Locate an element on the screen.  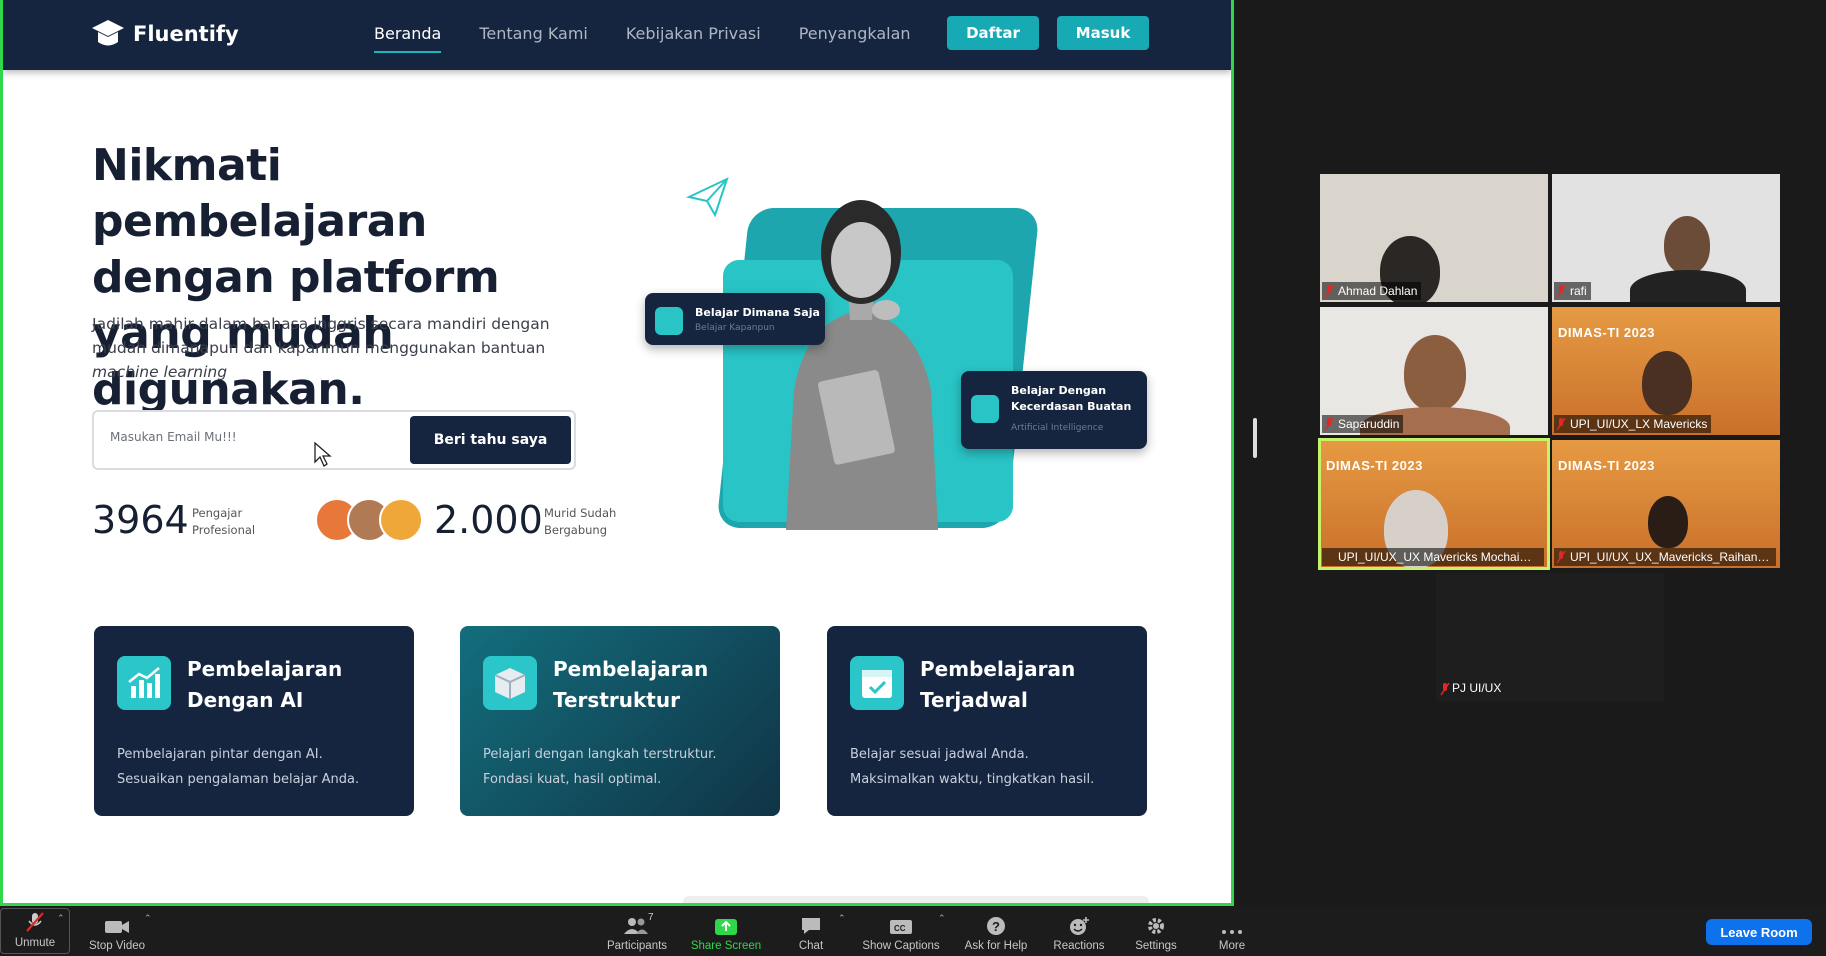
reactions-label: Reactions is located at coordinates (1079, 946).